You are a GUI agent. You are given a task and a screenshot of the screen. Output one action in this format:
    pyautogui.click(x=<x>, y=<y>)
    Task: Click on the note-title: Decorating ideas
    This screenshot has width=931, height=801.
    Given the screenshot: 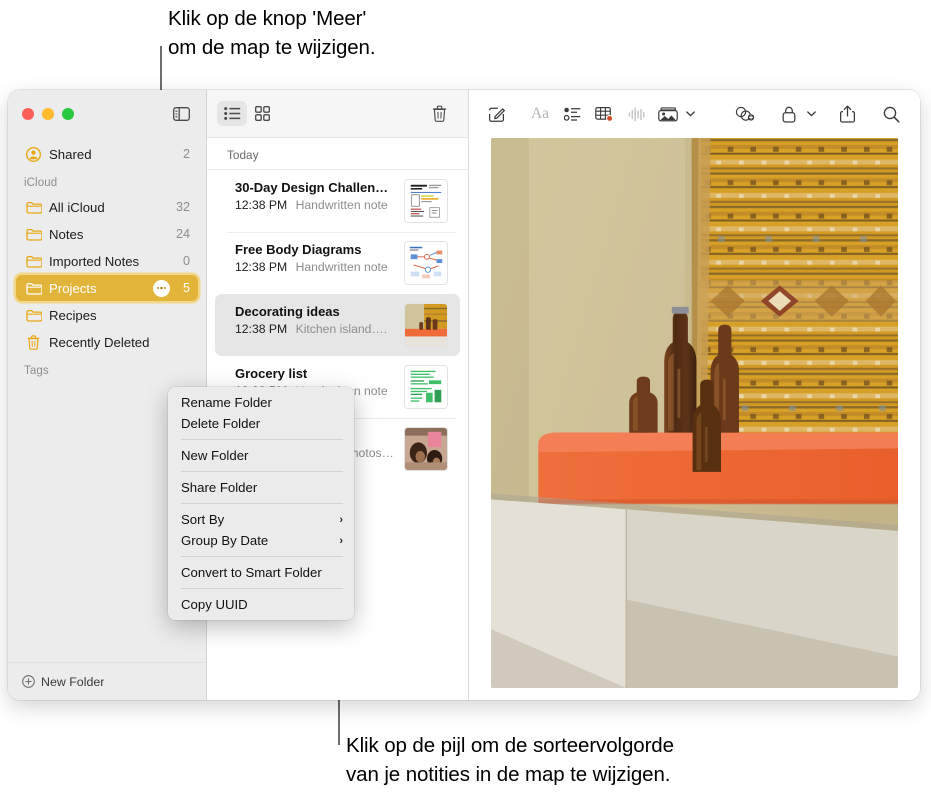 What is the action you would take?
    pyautogui.click(x=287, y=311)
    